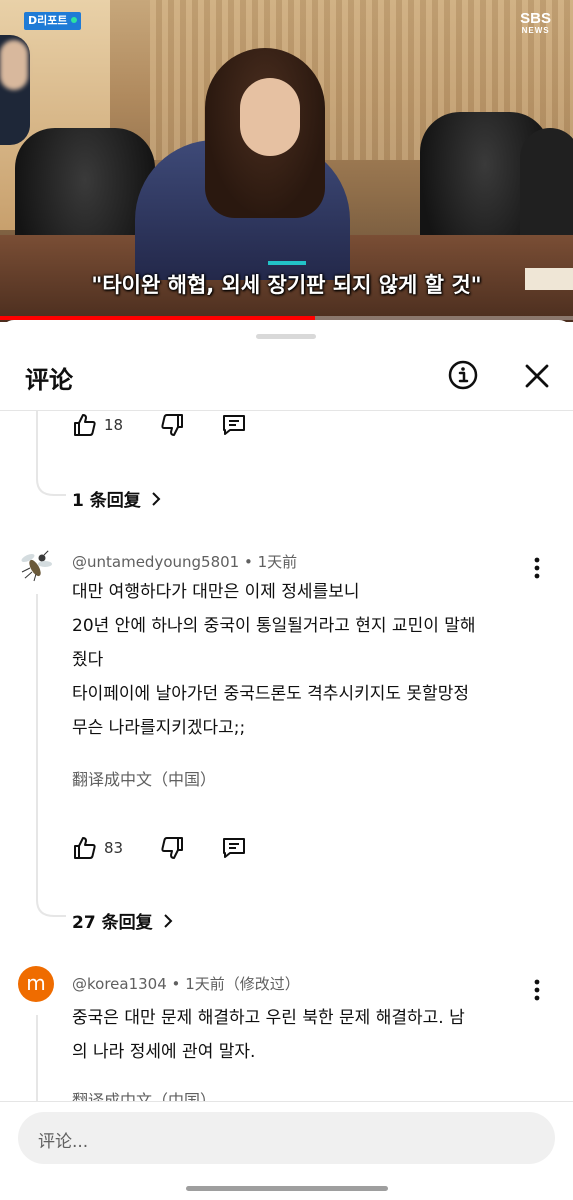 The width and height of the screenshot is (573, 1200). What do you see at coordinates (535, 22) in the screenshot?
I see `sbs-news-logo: SBS NEWS` at bounding box center [535, 22].